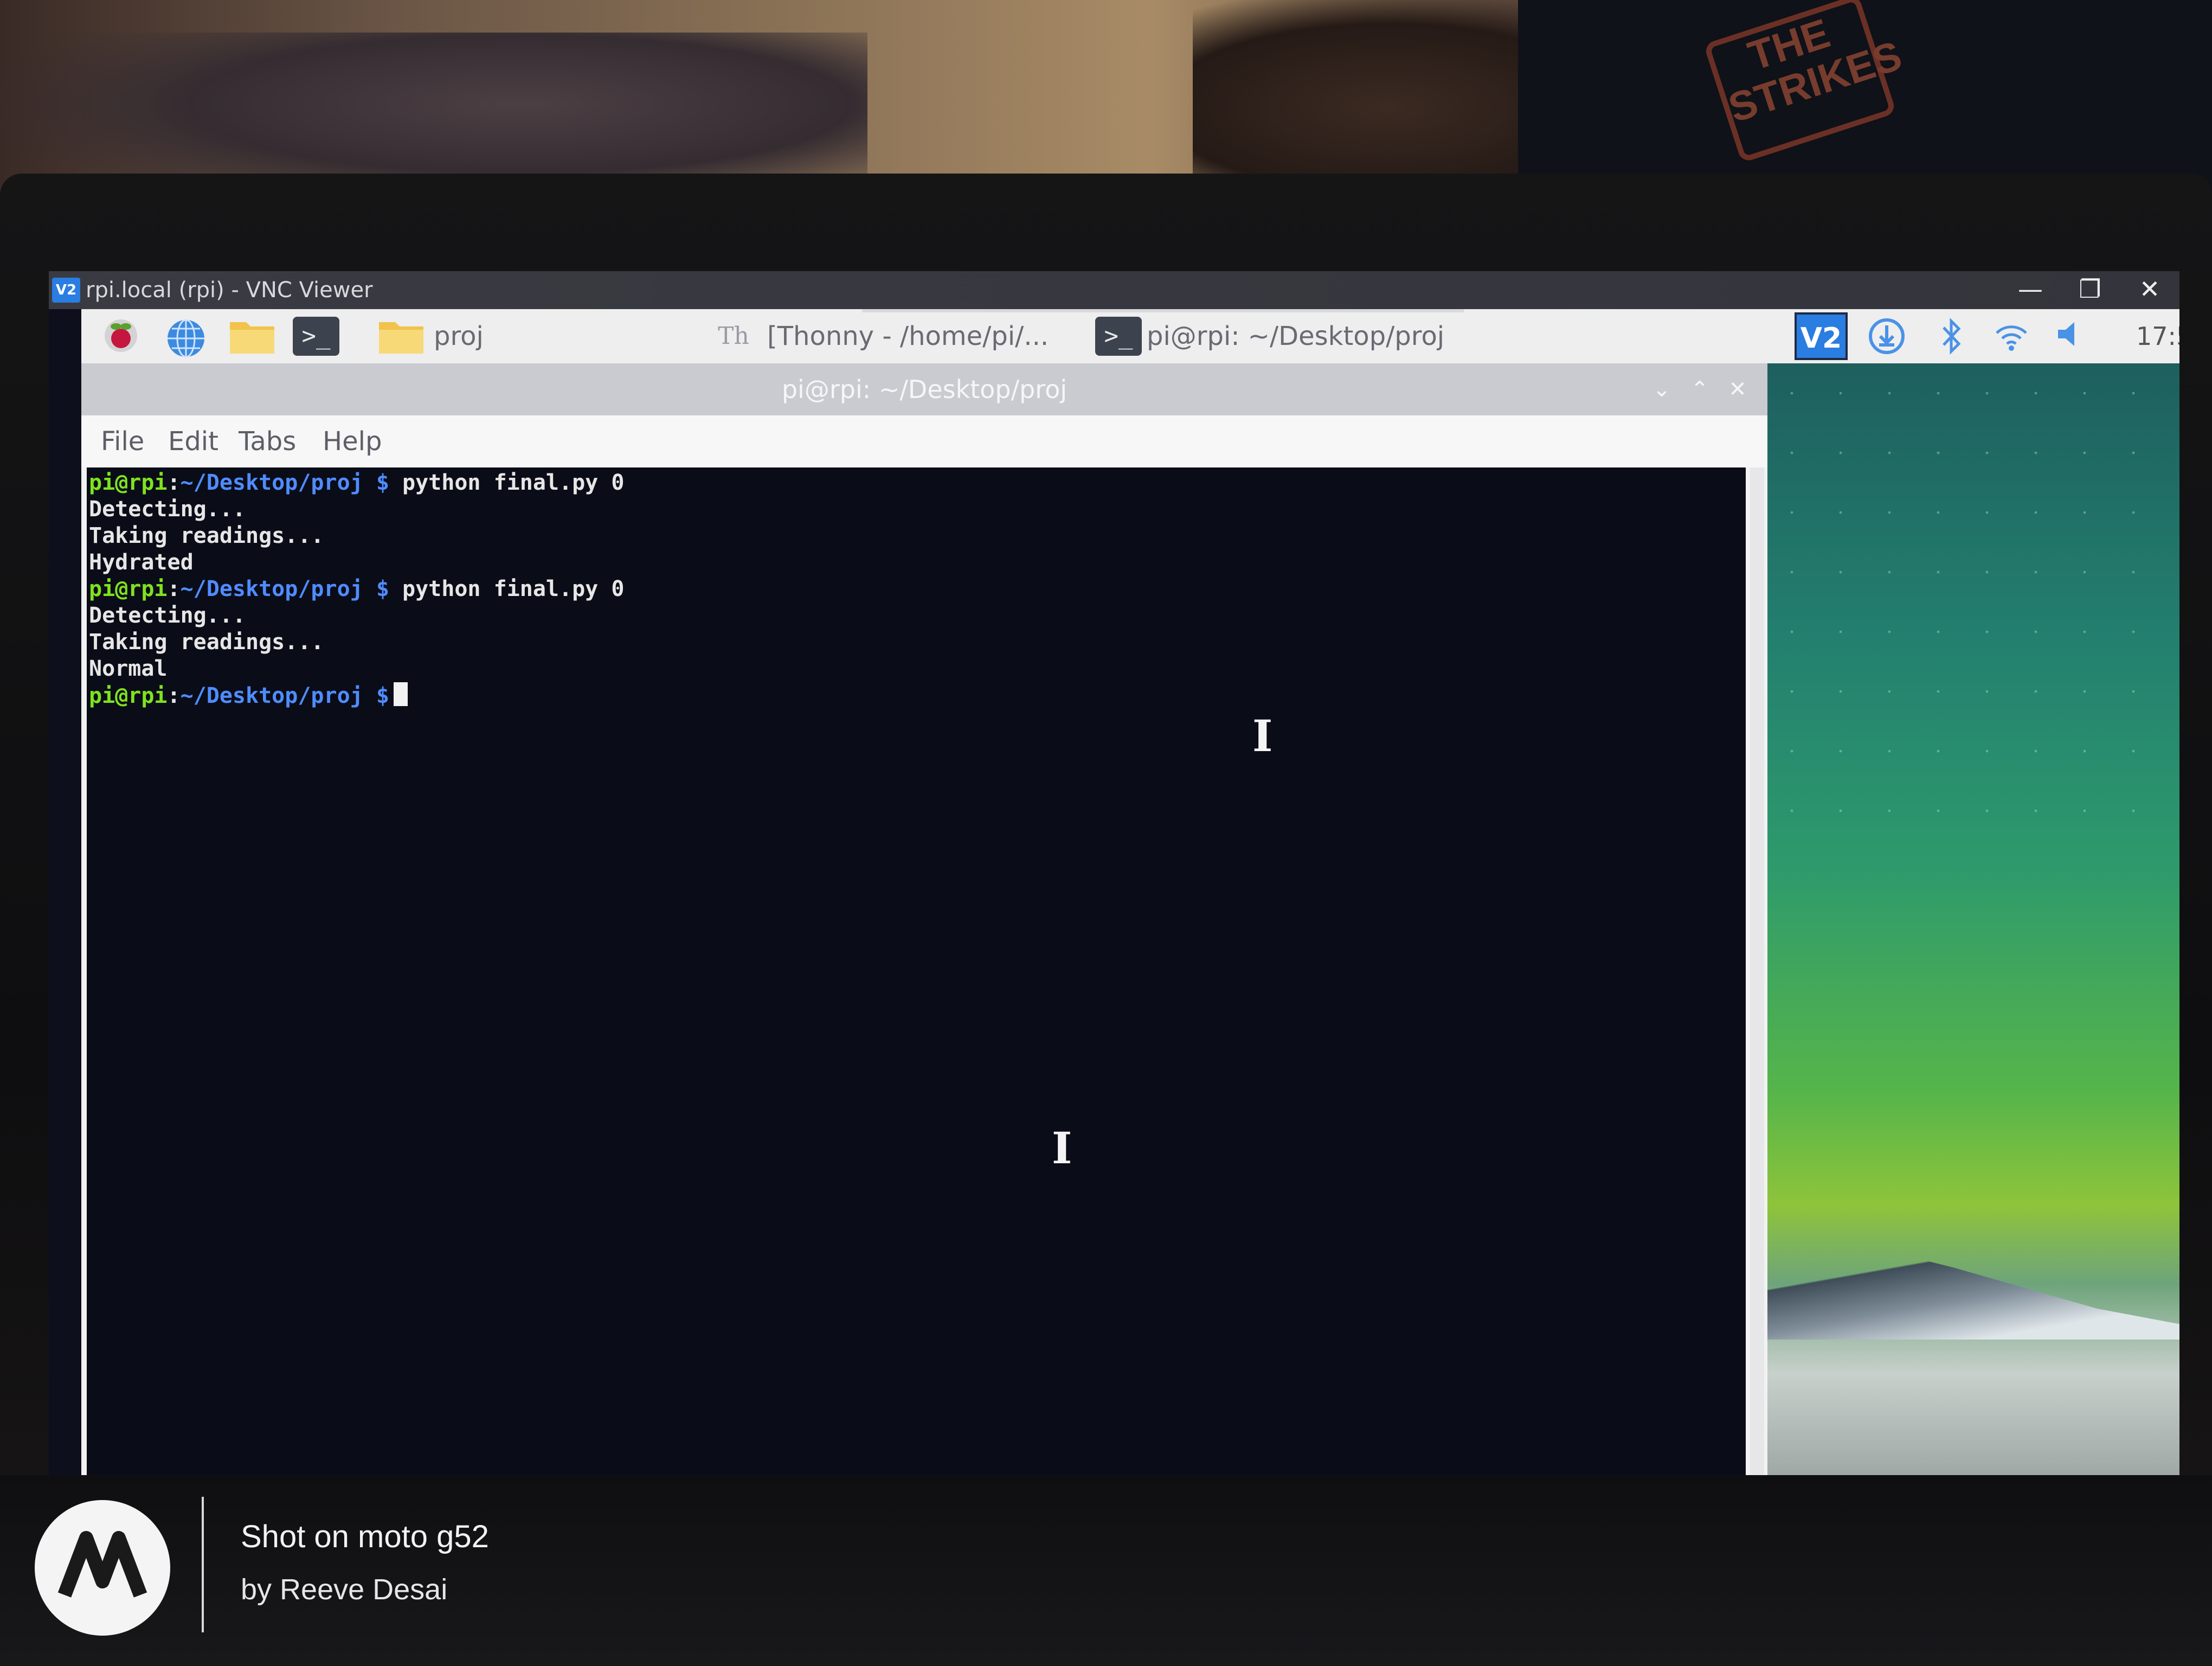 The image size is (2212, 1666). Describe the element at coordinates (1114, 290) in the screenshot. I see `vnc-viewer-titlebar: V2 rpi.local (rpi) - VNC Viewer — ❐ ✕` at that location.